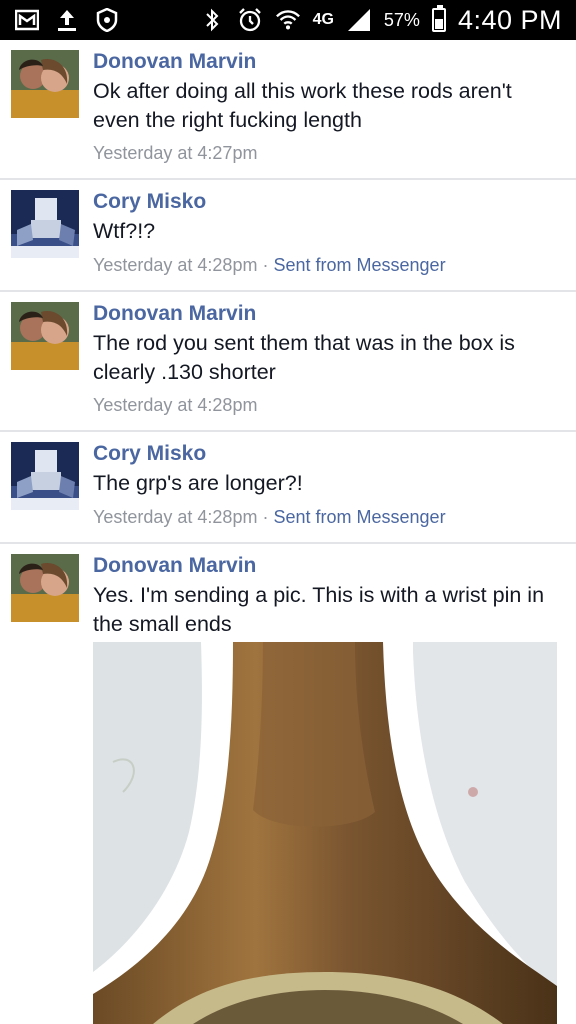 The image size is (576, 1024). I want to click on comment-text: The grp's are longer?!, so click(330, 483).